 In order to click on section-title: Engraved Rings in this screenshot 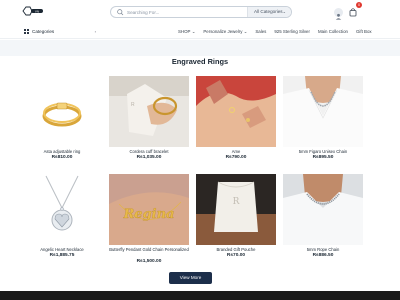, I will do `click(200, 61)`.